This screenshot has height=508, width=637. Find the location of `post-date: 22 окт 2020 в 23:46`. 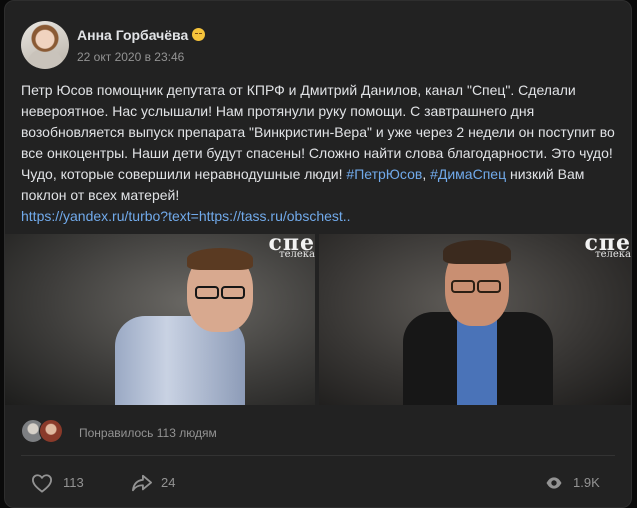

post-date: 22 окт 2020 в 23:46 is located at coordinates (130, 57).